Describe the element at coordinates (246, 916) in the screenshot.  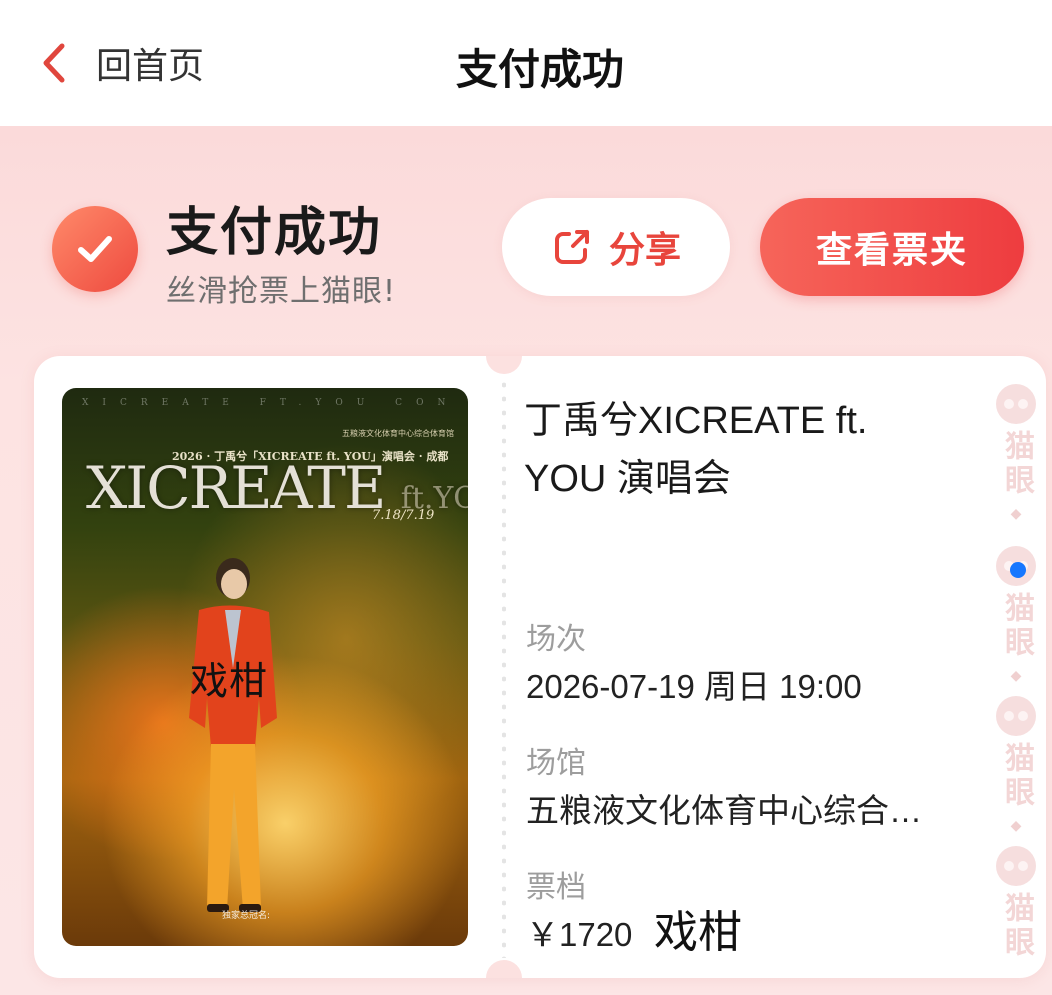
I see `poster-sponsor-label: 独家总冠名:` at that location.